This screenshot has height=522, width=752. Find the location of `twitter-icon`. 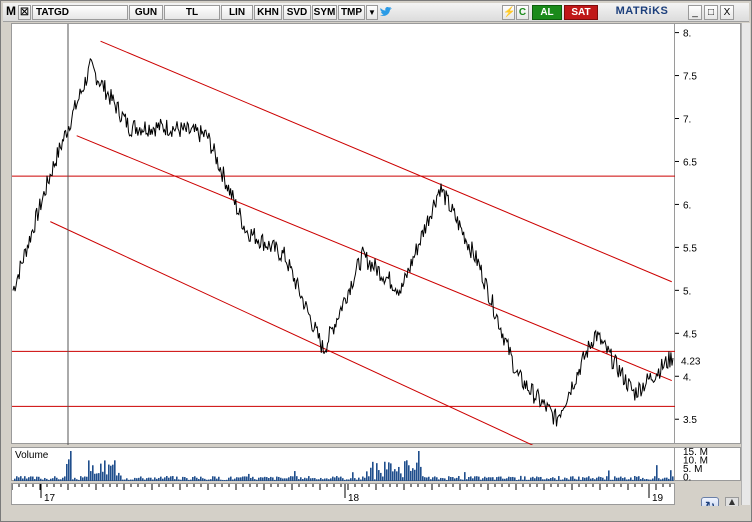

twitter-icon is located at coordinates (386, 12).